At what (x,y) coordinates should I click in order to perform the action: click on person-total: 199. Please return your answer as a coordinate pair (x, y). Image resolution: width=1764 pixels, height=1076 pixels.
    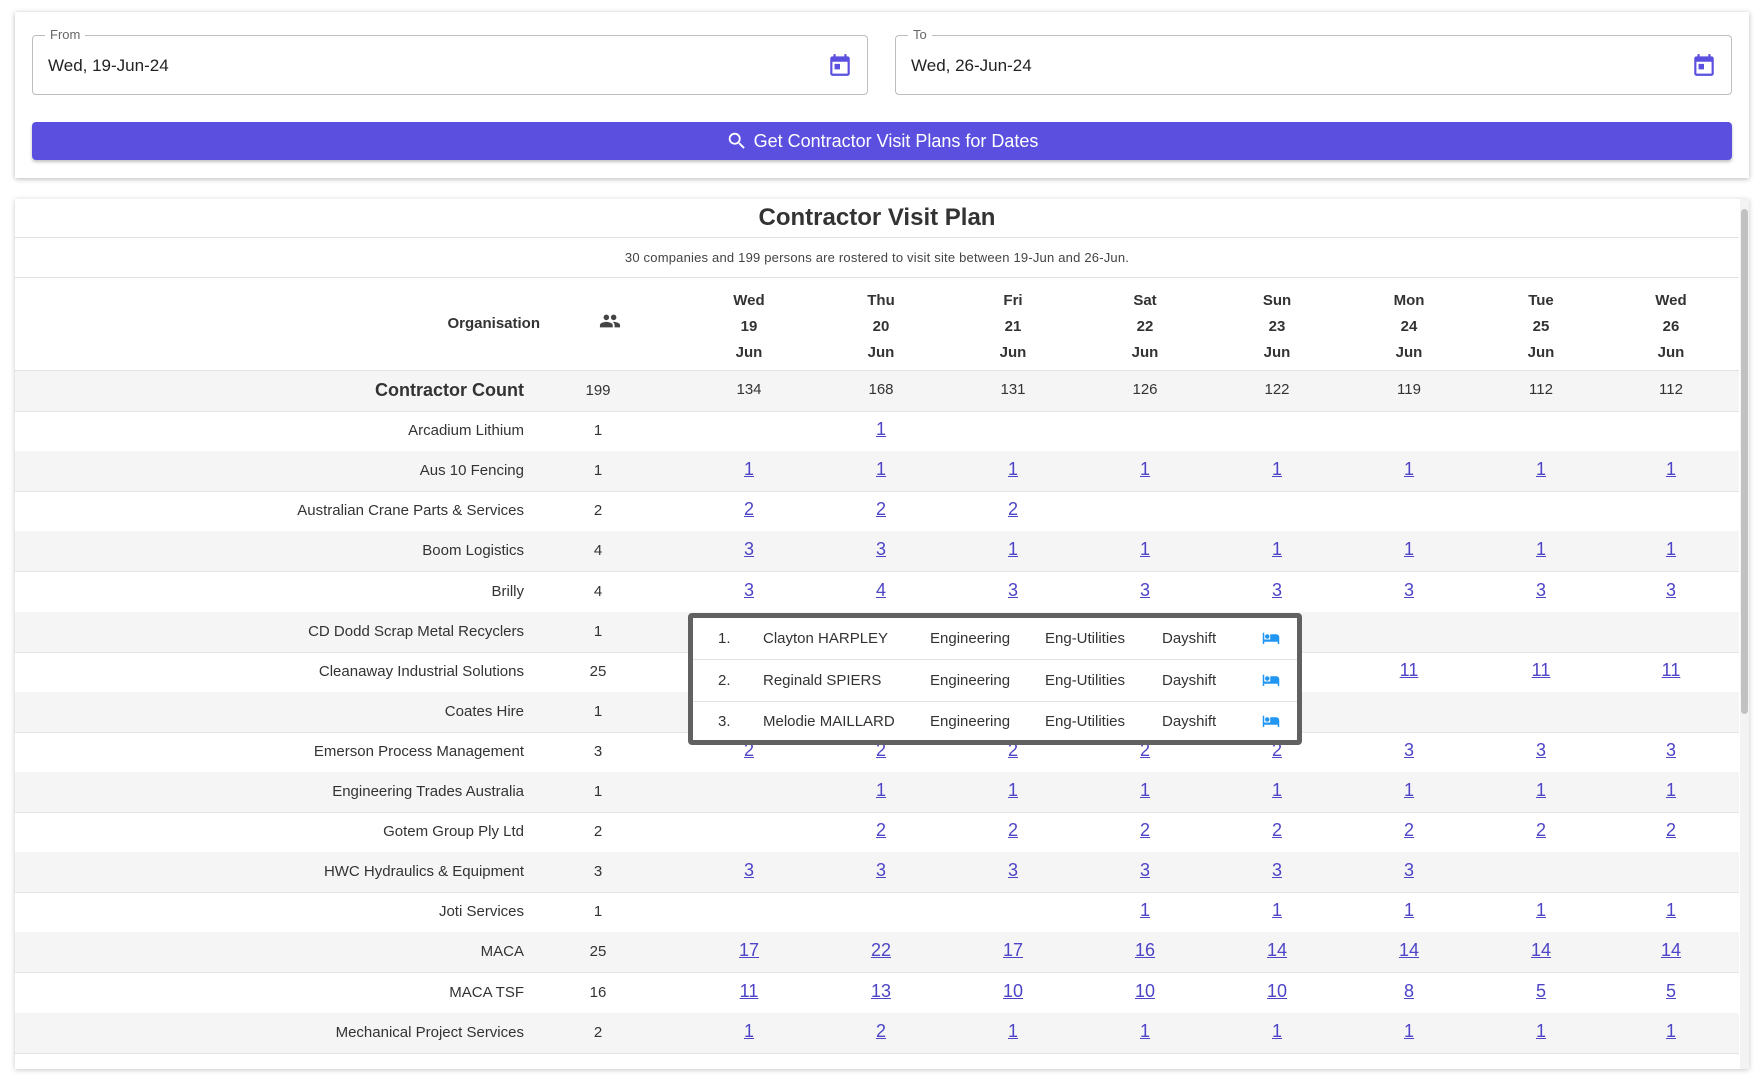
    Looking at the image, I should click on (598, 390).